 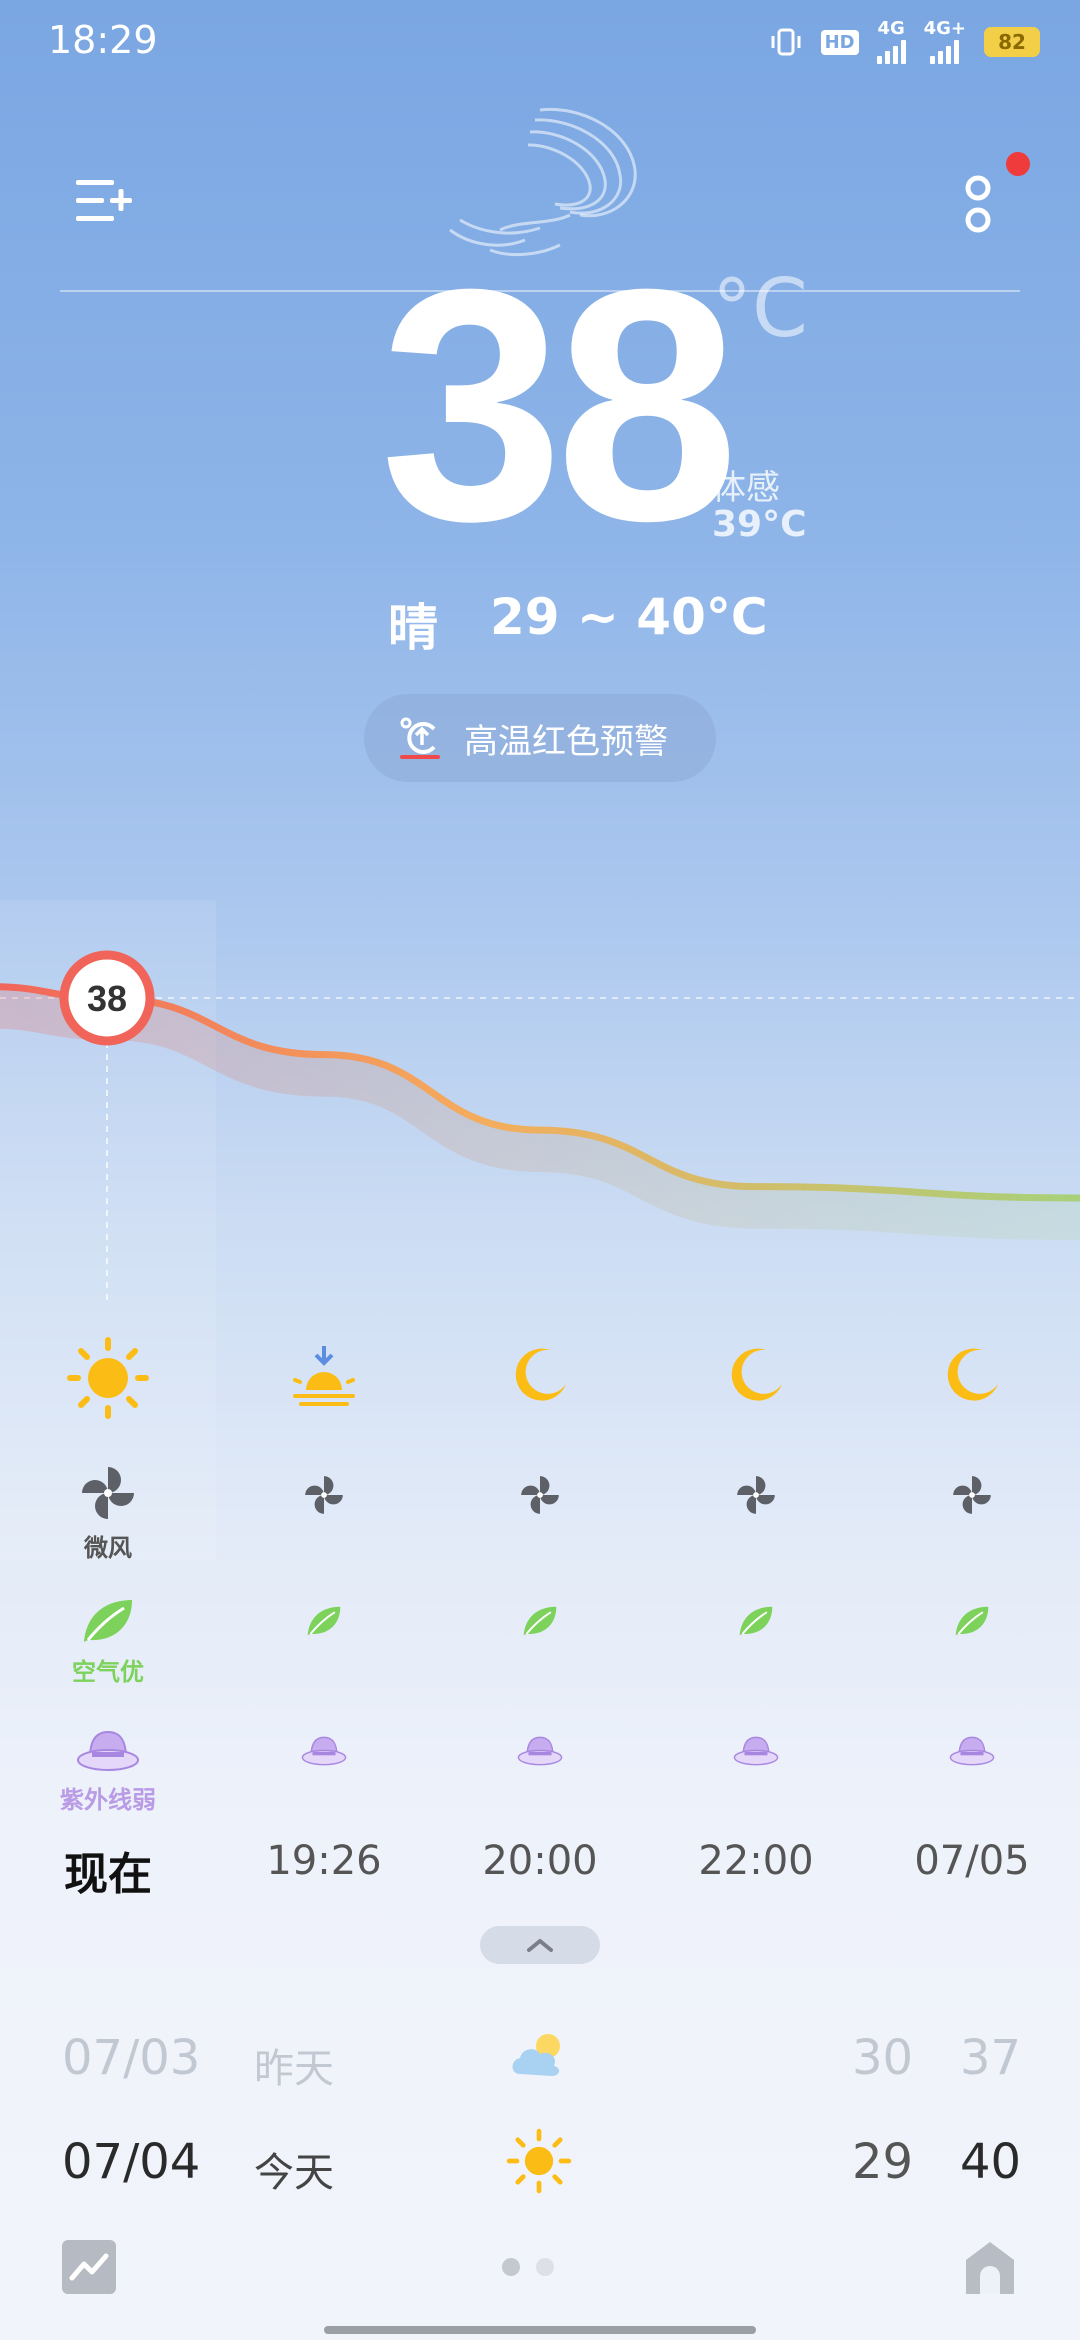 I want to click on collapse-button, so click(x=540, y=1945).